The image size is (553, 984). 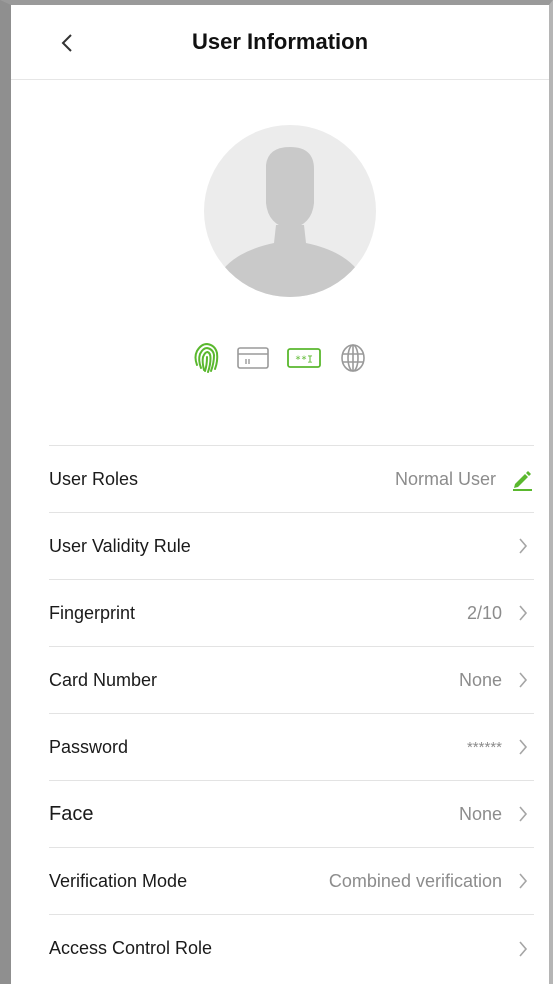 I want to click on user-silhouette-icon, so click(x=290, y=211).